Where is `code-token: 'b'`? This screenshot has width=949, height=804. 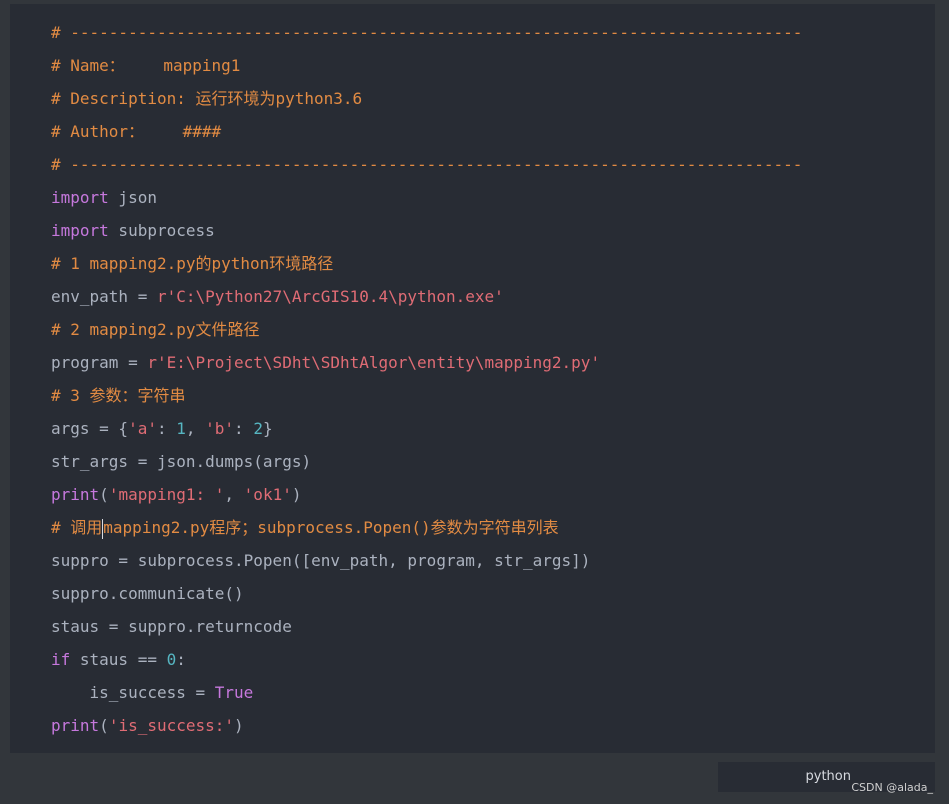 code-token: 'b' is located at coordinates (220, 428).